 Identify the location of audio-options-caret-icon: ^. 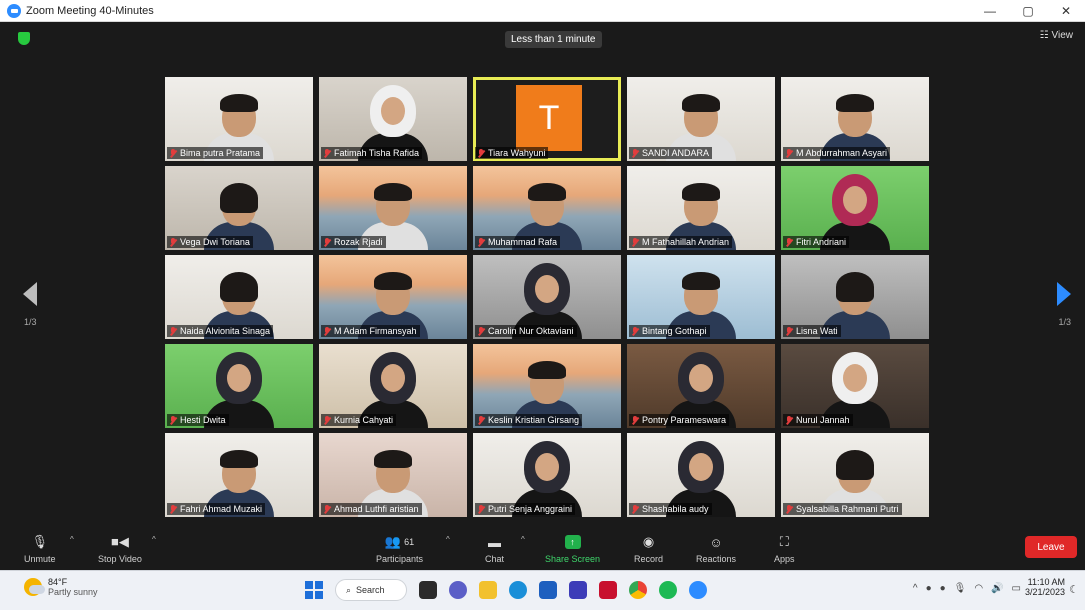
(72, 539).